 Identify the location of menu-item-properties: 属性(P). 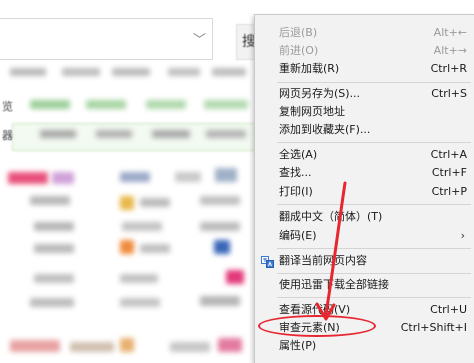
(364, 346).